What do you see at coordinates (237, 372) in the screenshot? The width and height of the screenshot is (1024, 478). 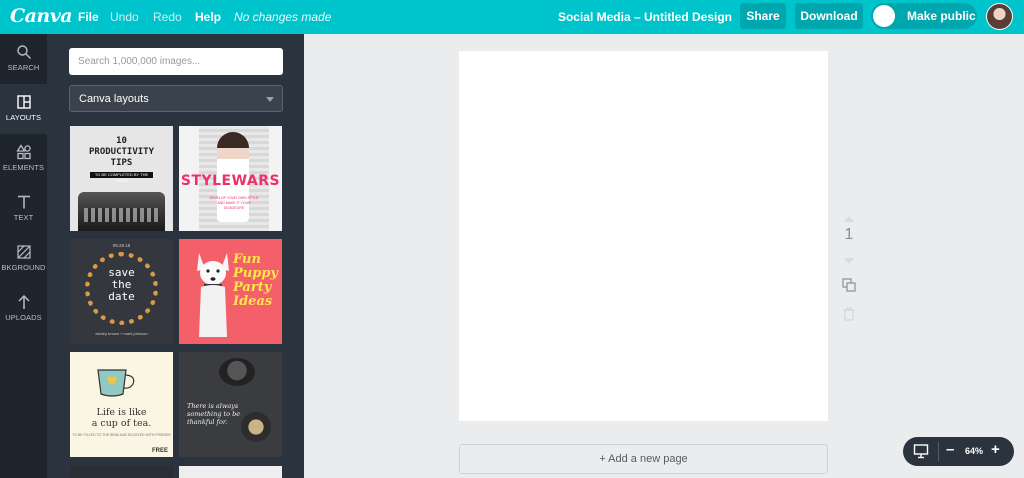 I see `mortar-image` at bounding box center [237, 372].